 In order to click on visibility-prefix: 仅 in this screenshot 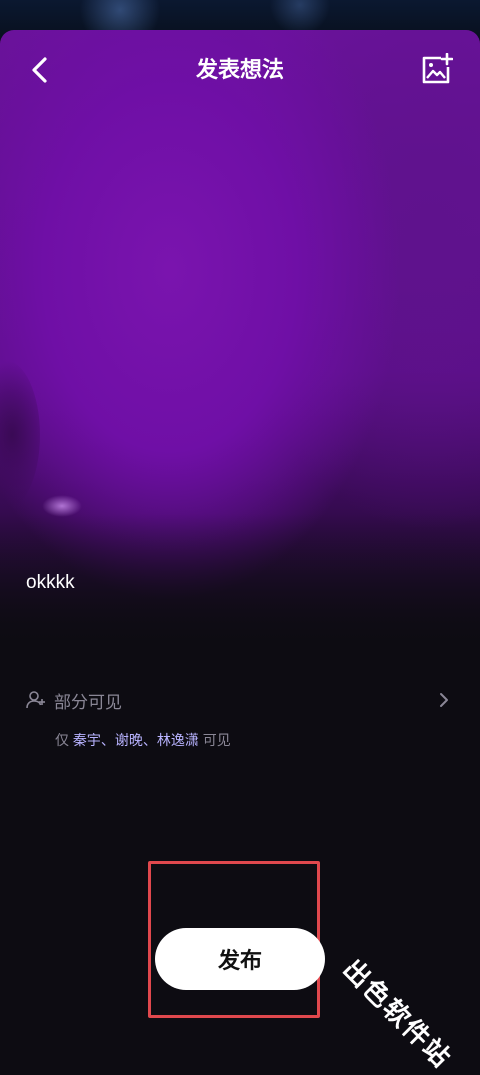, I will do `click(62, 740)`.